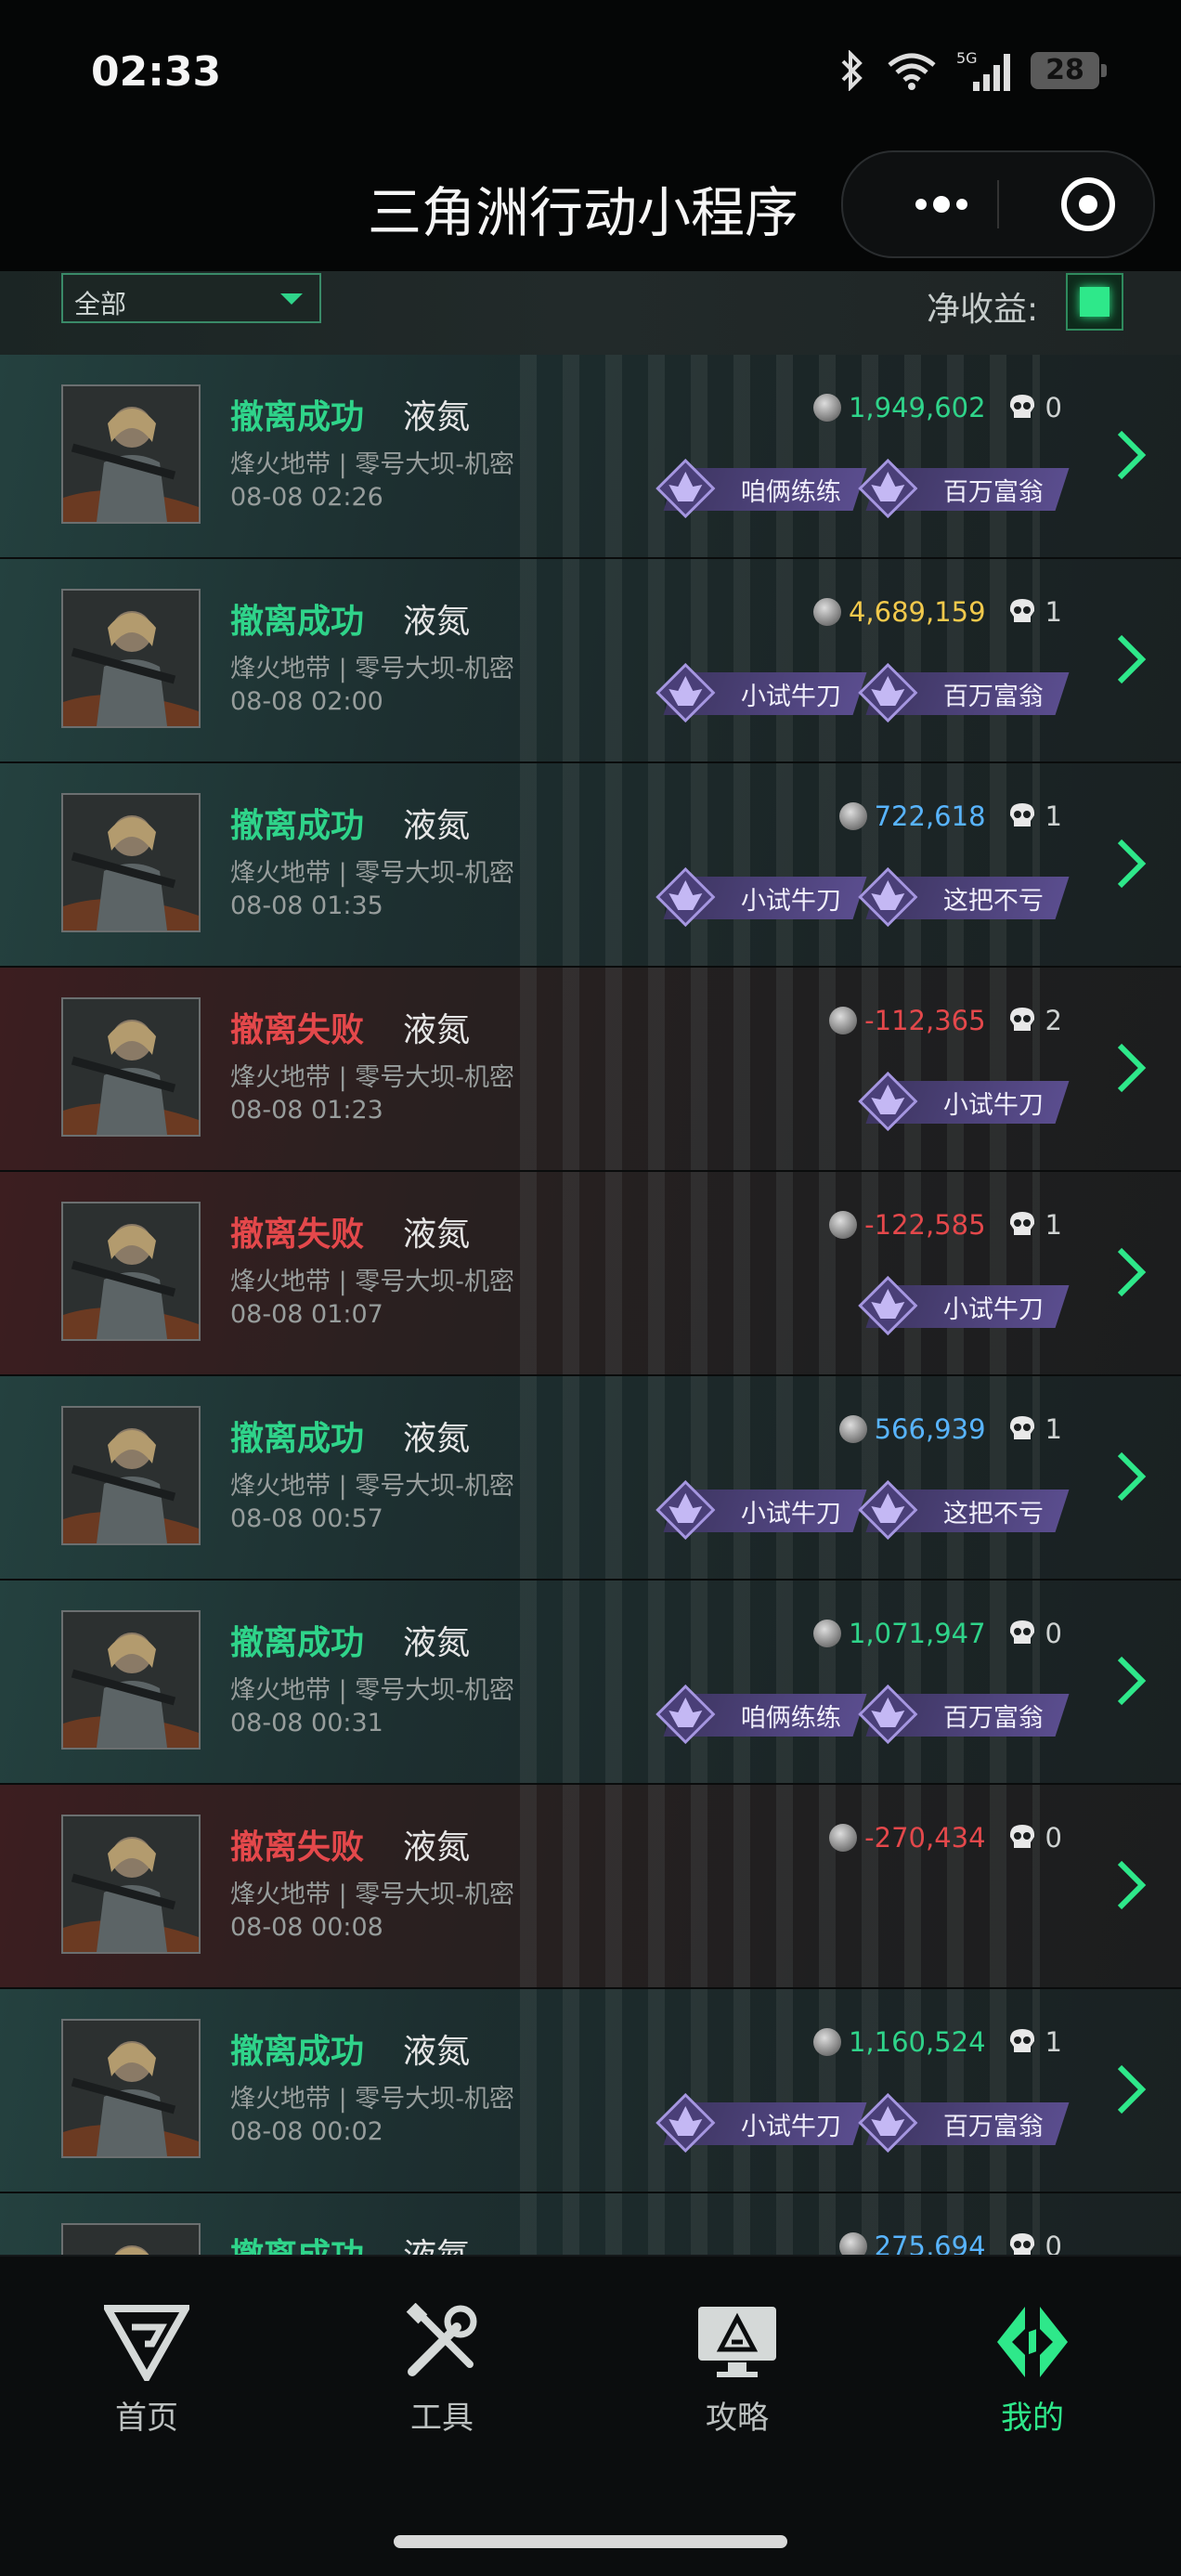 This screenshot has height=2576, width=1181. What do you see at coordinates (583, 213) in the screenshot?
I see `page-title: 三角洲行动小程序` at bounding box center [583, 213].